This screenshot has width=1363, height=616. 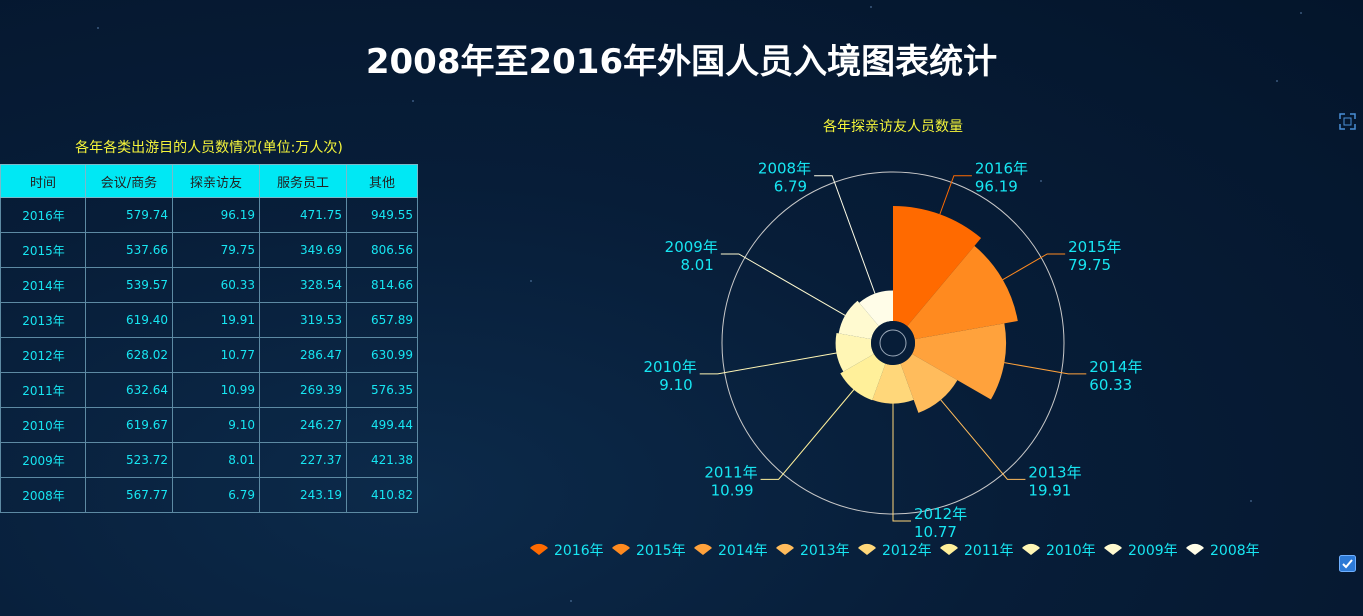 I want to click on slice-label-category: 2014年, so click(x=1115, y=367).